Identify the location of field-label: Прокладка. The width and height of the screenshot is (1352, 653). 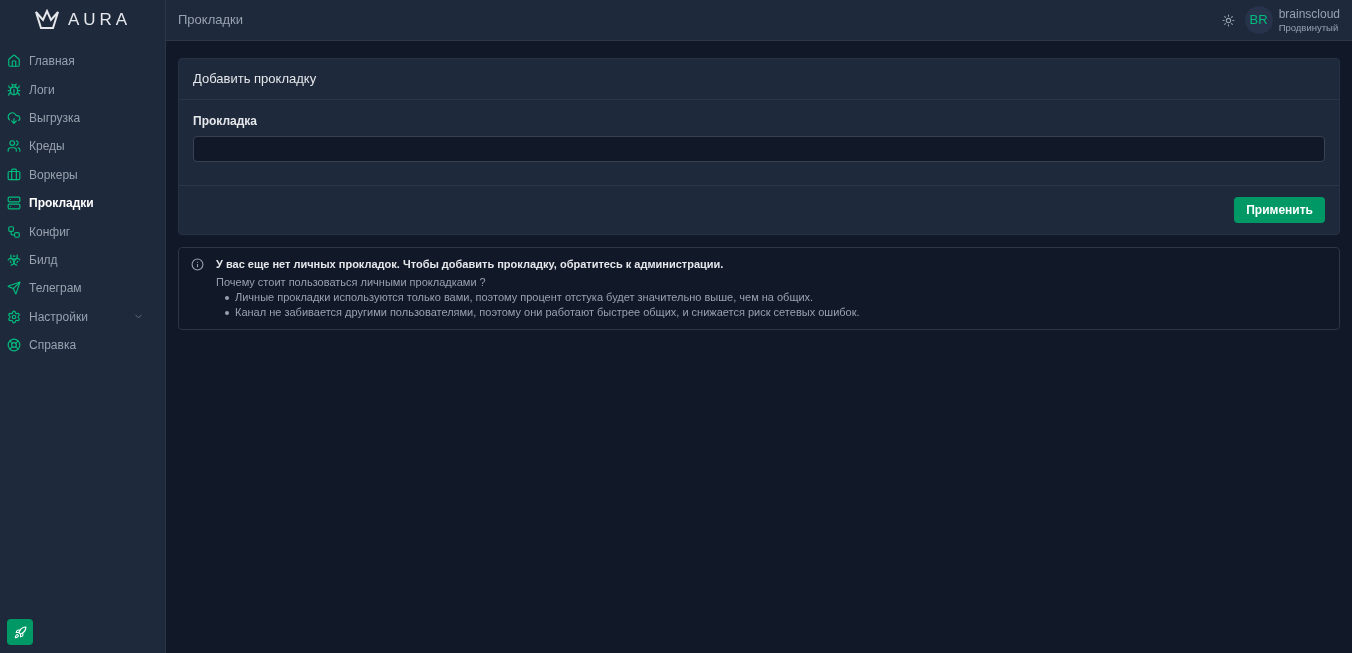
(226, 121).